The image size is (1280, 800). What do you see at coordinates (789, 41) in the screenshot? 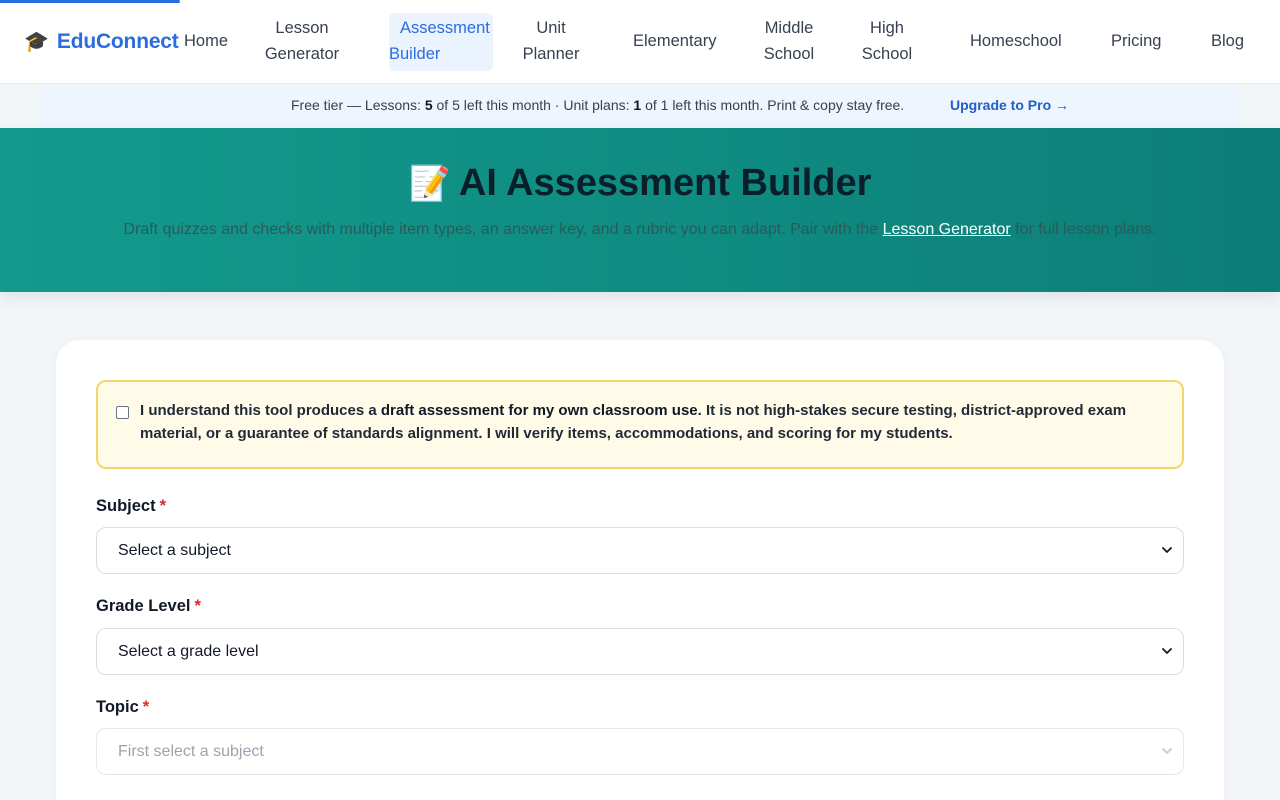
I see `nav-middle-school: Middle School` at bounding box center [789, 41].